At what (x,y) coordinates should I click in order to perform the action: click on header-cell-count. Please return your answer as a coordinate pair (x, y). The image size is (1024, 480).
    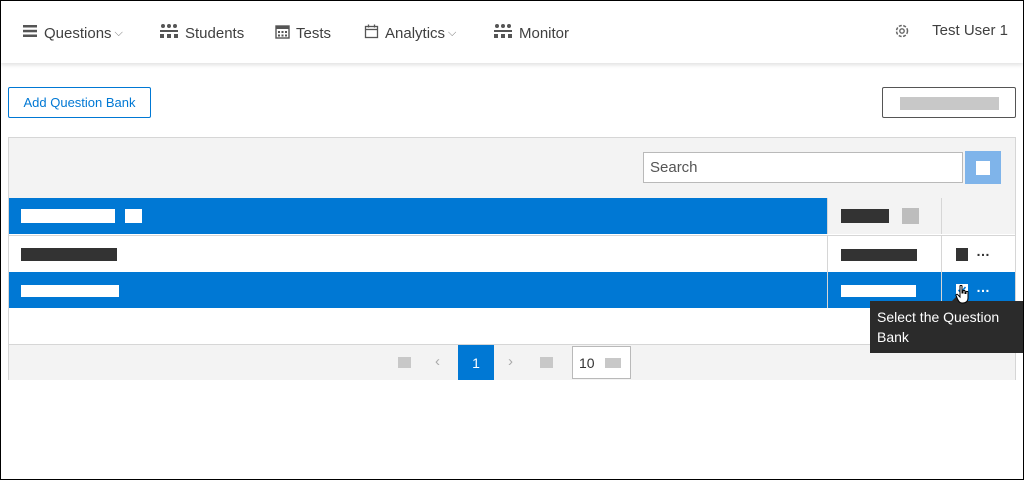
    Looking at the image, I should click on (885, 216).